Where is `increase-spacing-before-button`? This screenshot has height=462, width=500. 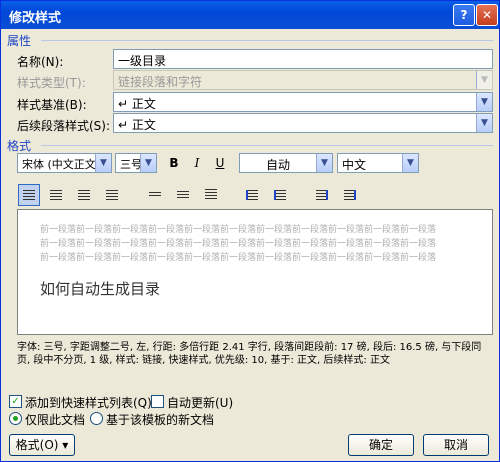 increase-spacing-before-button is located at coordinates (252, 195).